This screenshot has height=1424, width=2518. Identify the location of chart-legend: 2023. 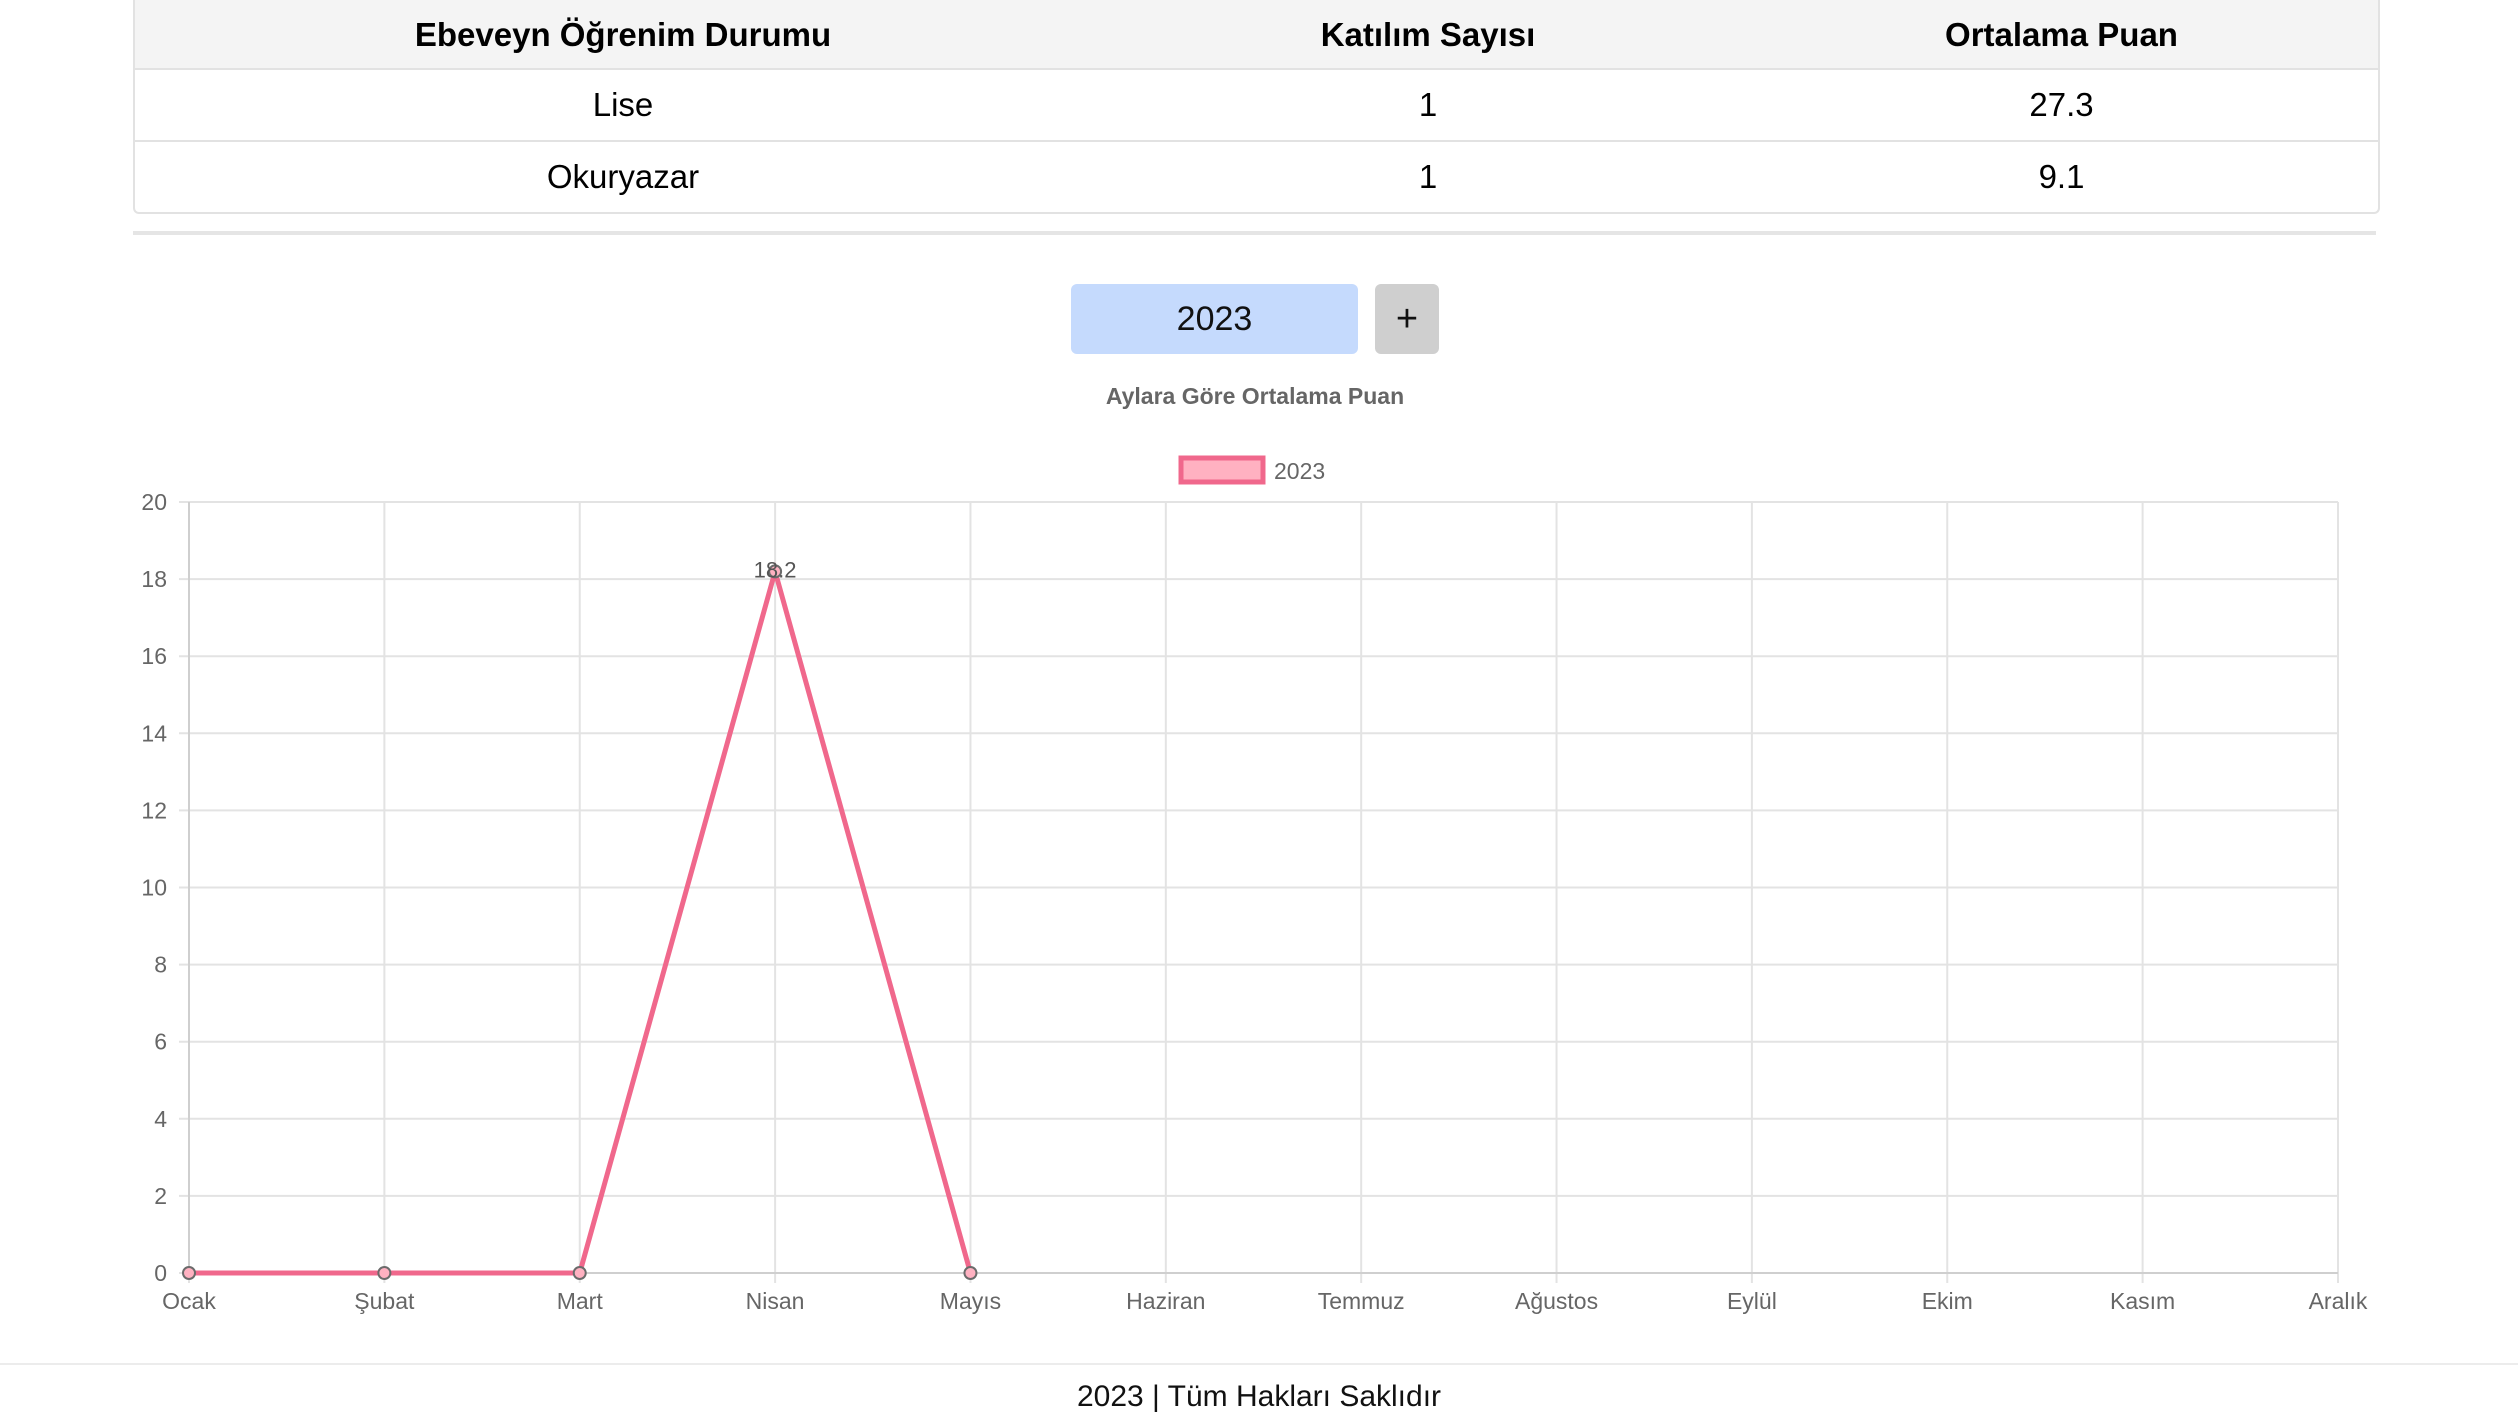
(1251, 470).